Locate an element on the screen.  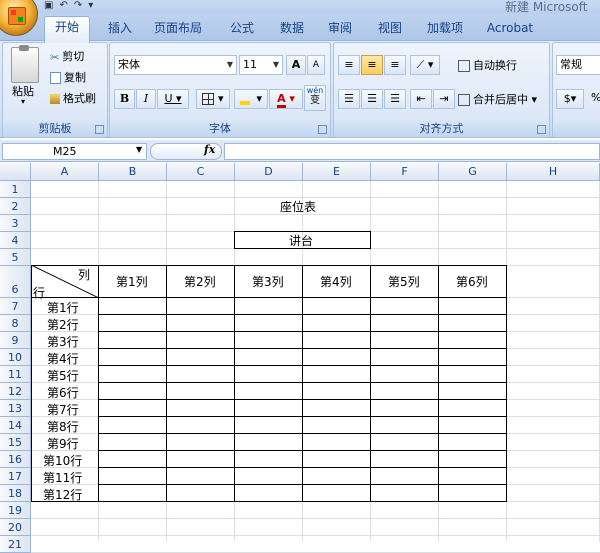
format-painter-button: 格式刷 is located at coordinates (73, 98).